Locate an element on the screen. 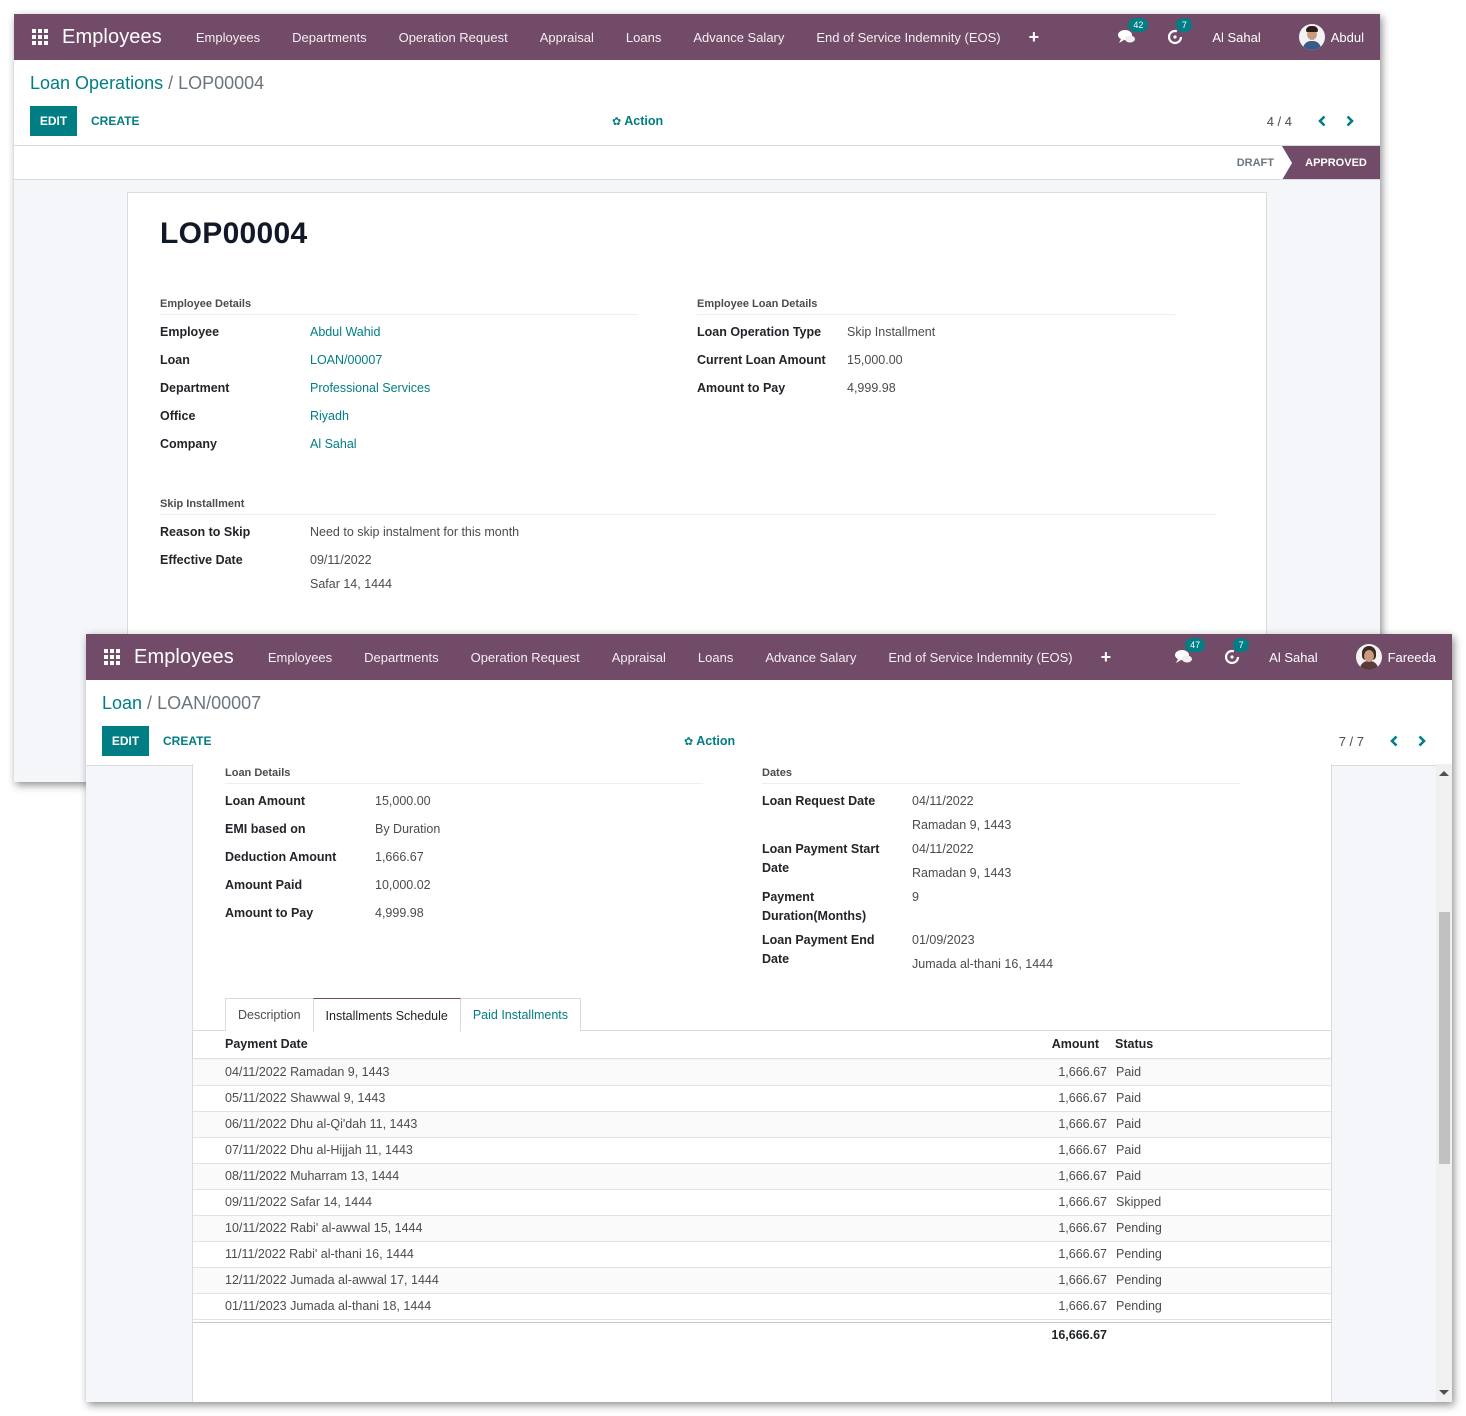  cell-payment-date: 07/11/2022 Dhu al-Hijjah 11, 1443 is located at coordinates (319, 1150).